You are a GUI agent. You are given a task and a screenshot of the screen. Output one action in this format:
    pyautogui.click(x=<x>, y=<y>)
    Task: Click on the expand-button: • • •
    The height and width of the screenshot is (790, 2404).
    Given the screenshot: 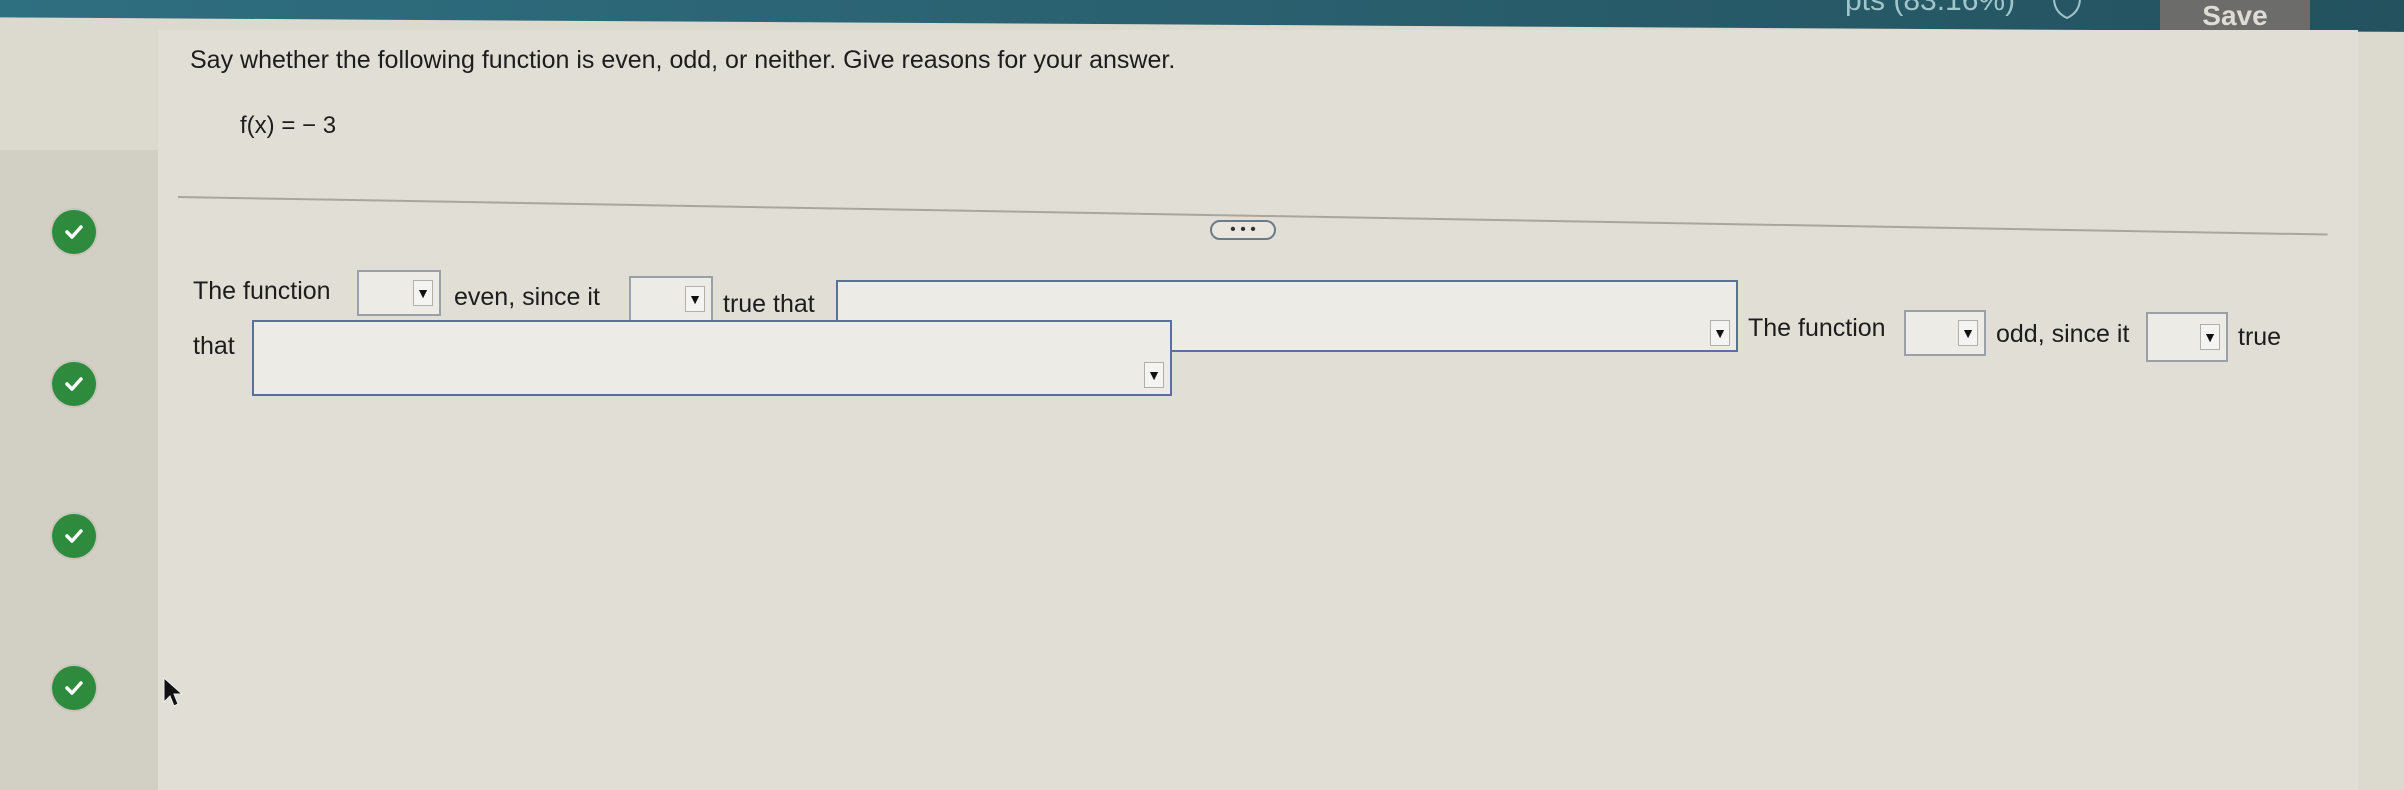 What is the action you would take?
    pyautogui.click(x=1243, y=230)
    